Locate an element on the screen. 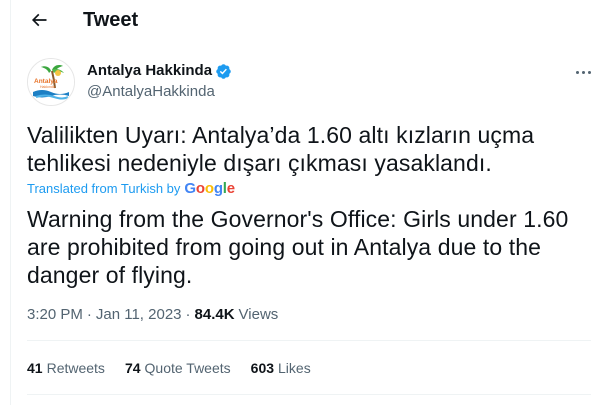 This screenshot has height=405, width=606. quote-tweets-label: Quote Tweets is located at coordinates (187, 368).